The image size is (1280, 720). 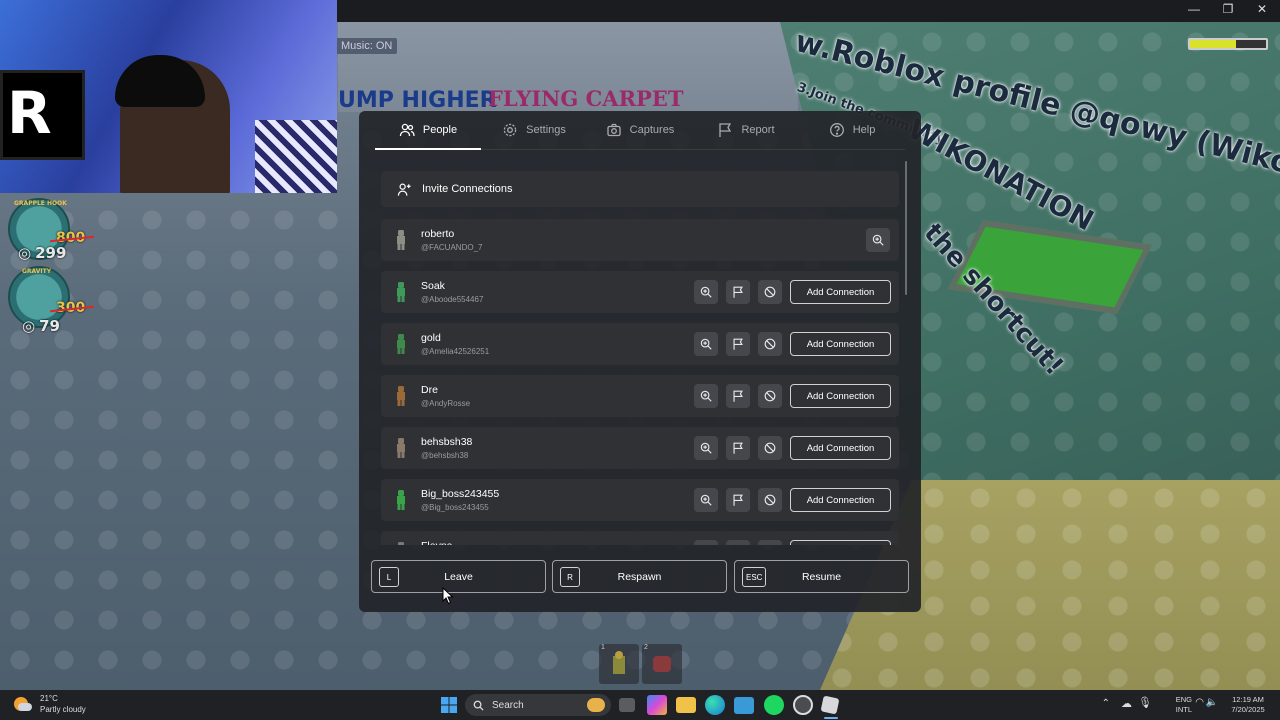 What do you see at coordinates (458, 576) in the screenshot?
I see `leave-button: L Leave` at bounding box center [458, 576].